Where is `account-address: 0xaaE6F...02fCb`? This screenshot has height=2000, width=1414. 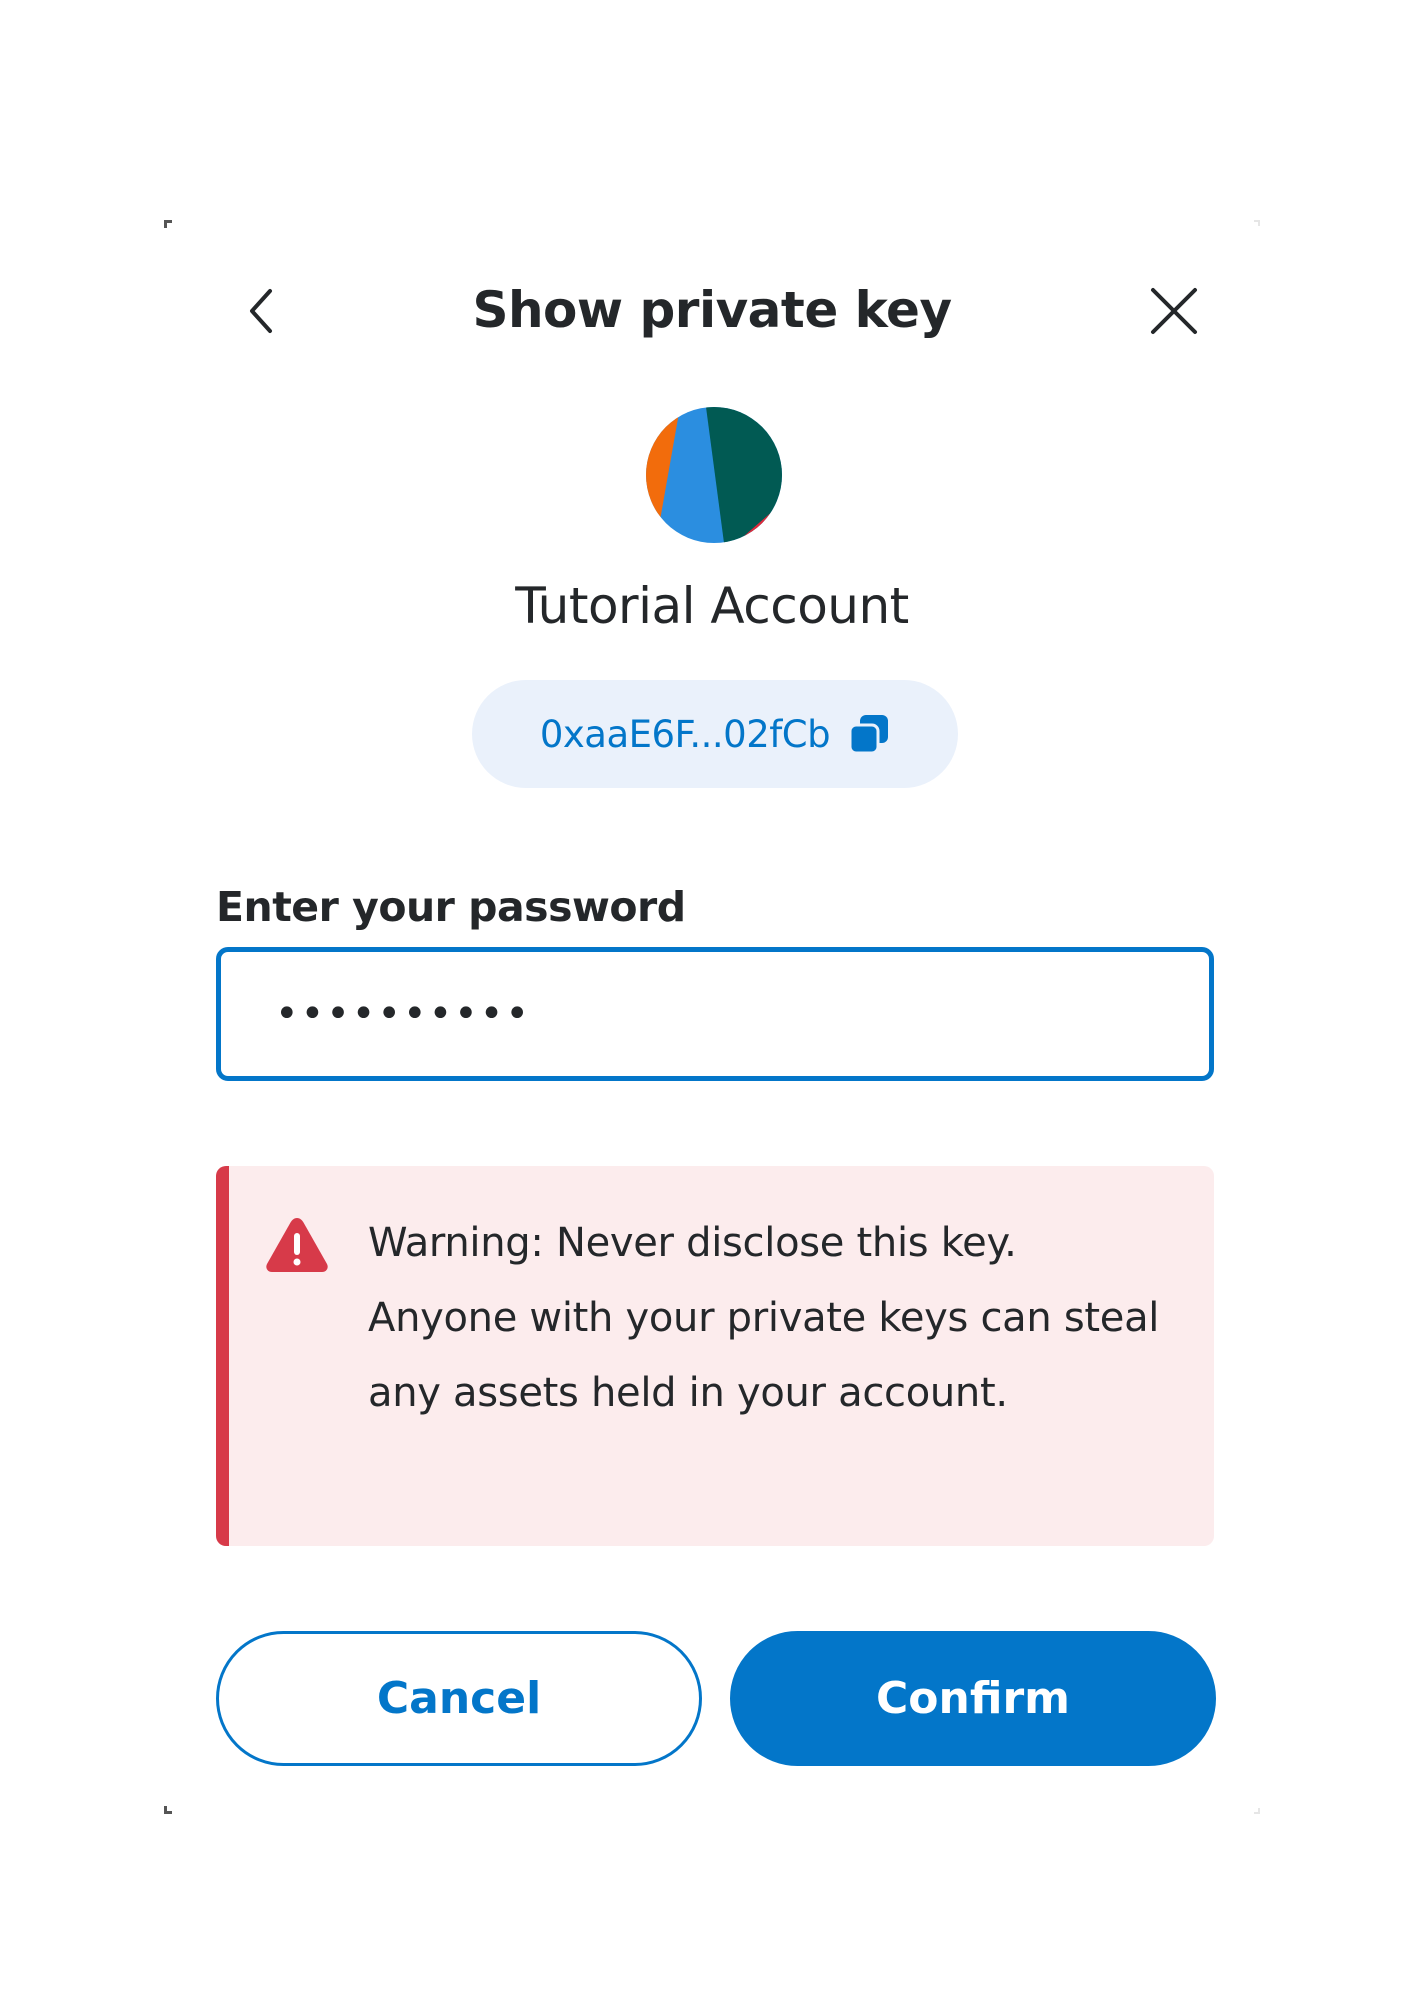 account-address: 0xaaE6F...02fCb is located at coordinates (685, 734).